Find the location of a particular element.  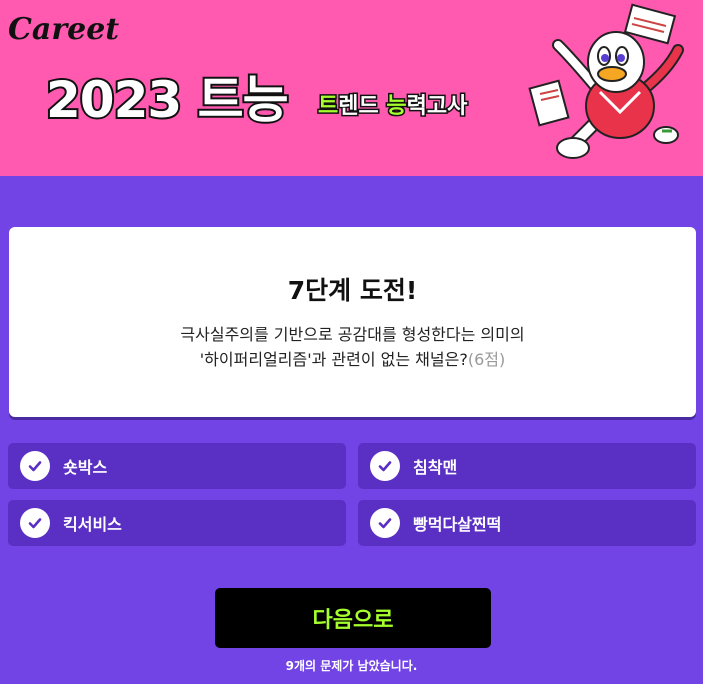

question-line-2: '하이퍼리얼리즘'과 관련이 없는 채널은?(6점) is located at coordinates (352, 359).